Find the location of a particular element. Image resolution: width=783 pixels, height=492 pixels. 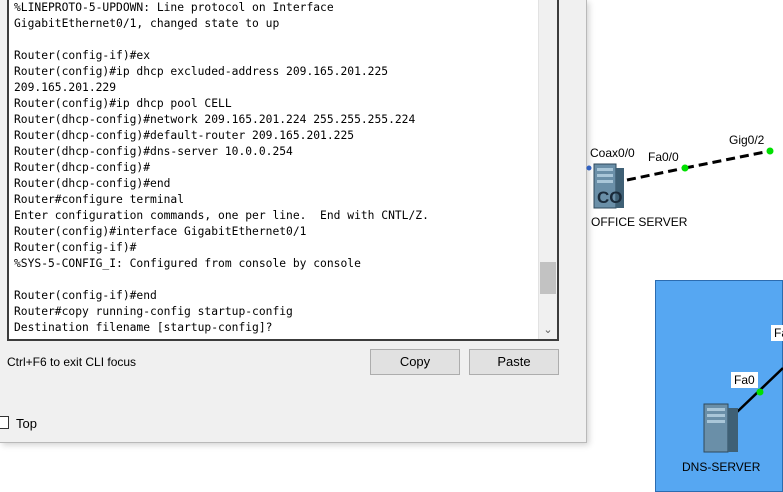

router-to-switch-link is located at coordinates (727, 159).